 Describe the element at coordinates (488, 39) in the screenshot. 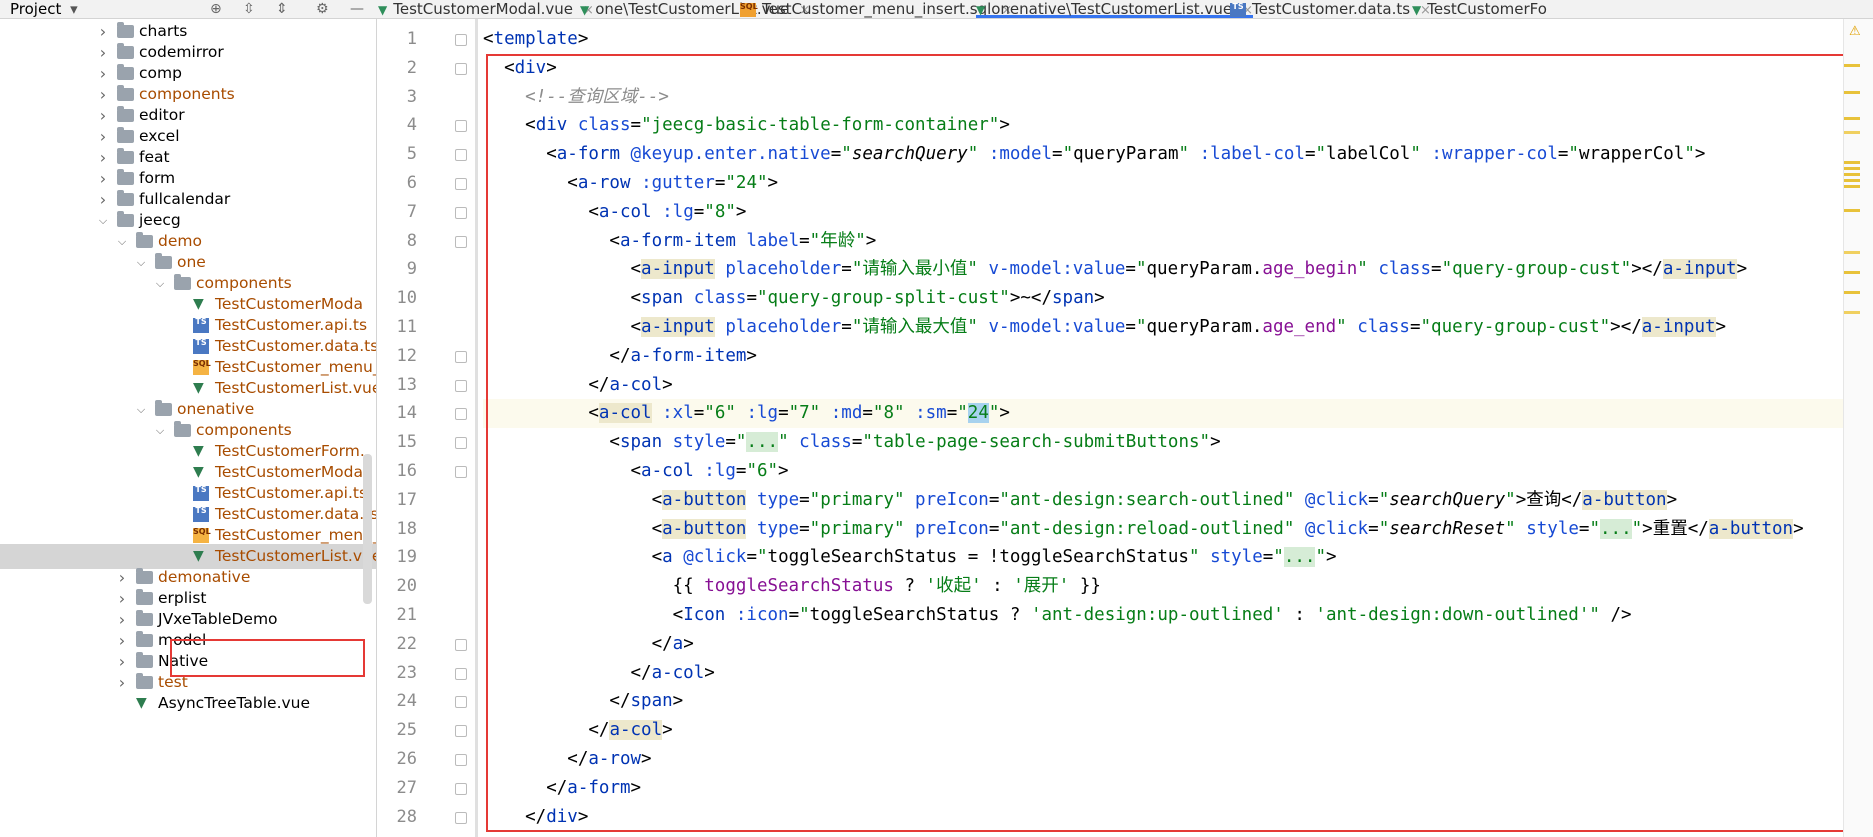

I see `code-token: <` at that location.